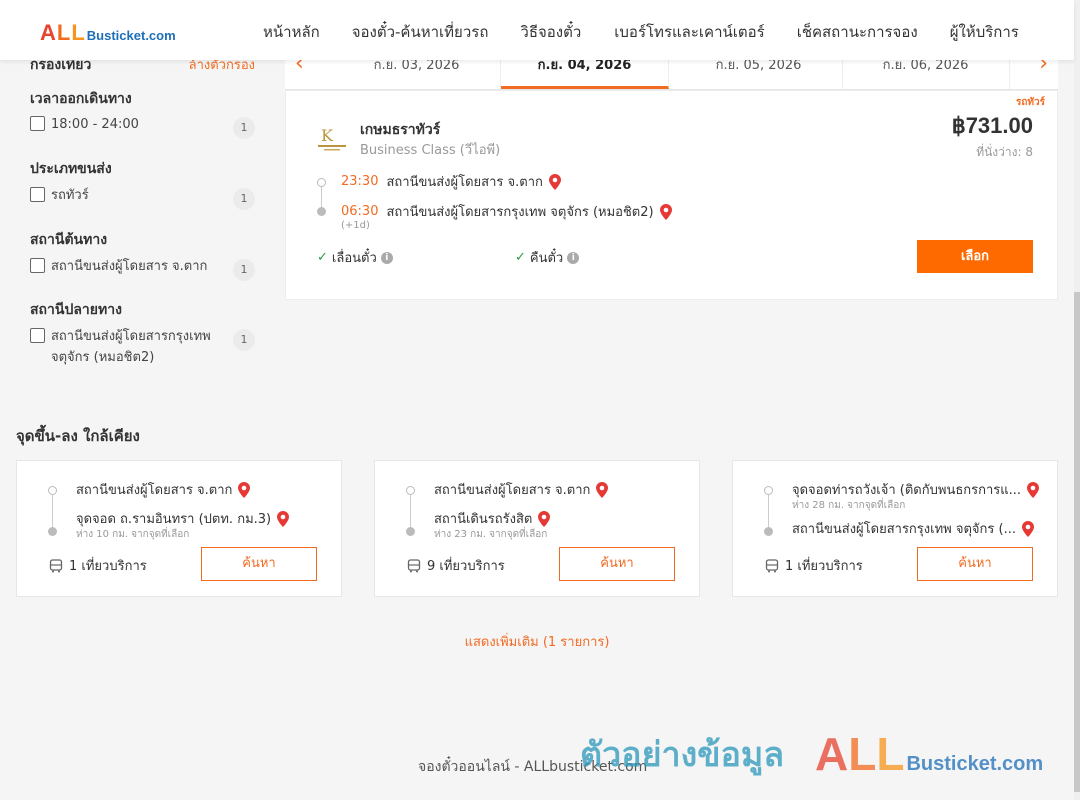  I want to click on nav-operators: ผู้ให้บริการ, so click(984, 32).